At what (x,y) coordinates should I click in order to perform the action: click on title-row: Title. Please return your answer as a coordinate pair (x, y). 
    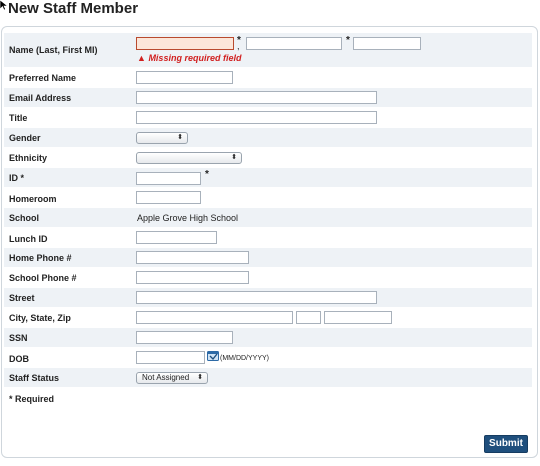
    Looking at the image, I should click on (268, 118).